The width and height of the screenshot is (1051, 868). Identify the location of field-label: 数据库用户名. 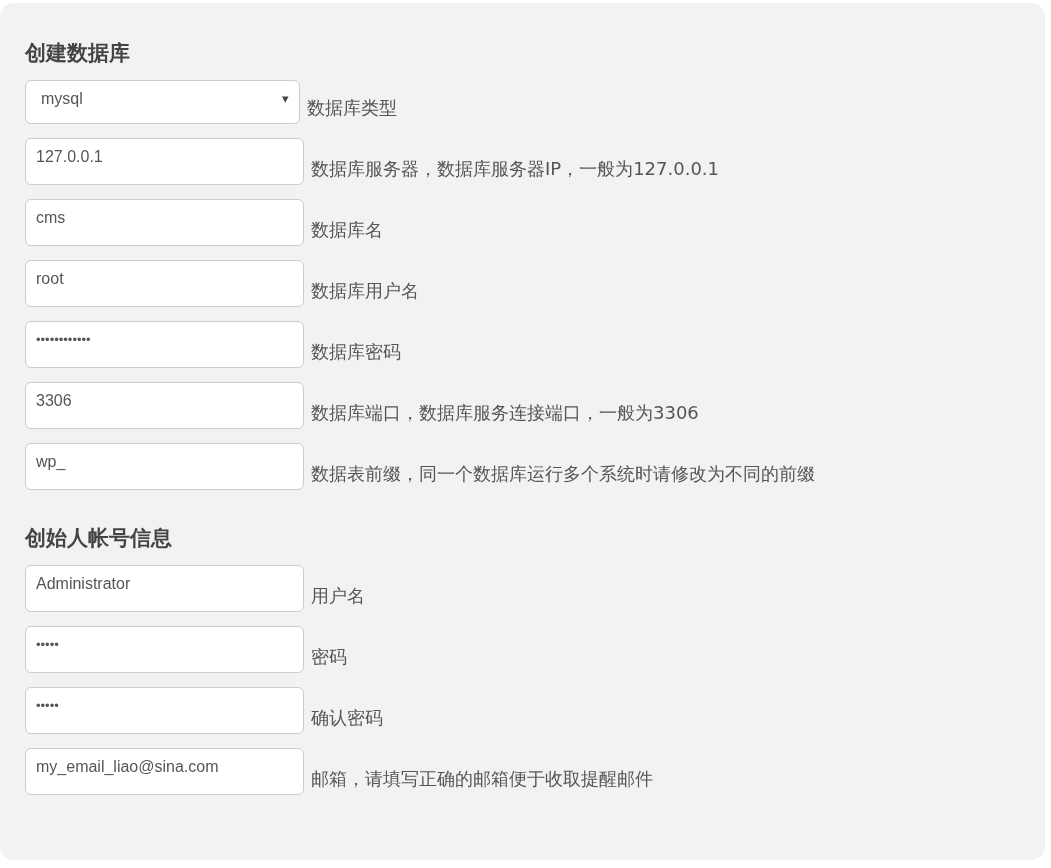
(365, 291).